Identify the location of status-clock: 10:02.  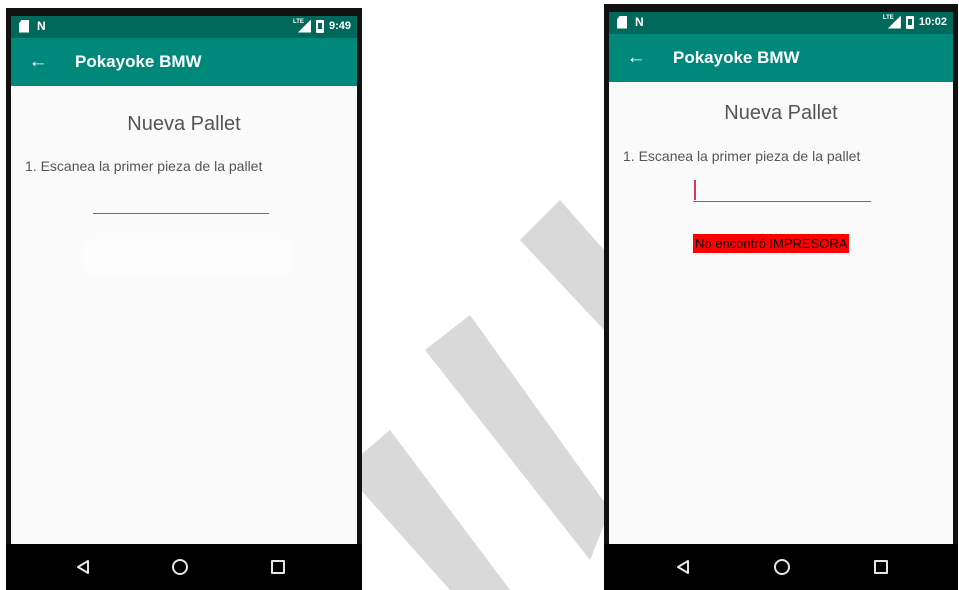
(932, 22).